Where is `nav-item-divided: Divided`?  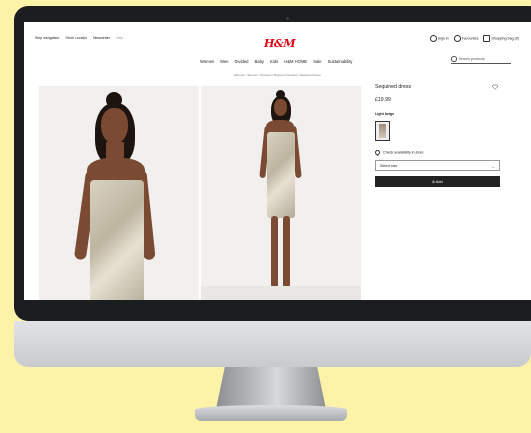
nav-item-divided: Divided is located at coordinates (242, 61).